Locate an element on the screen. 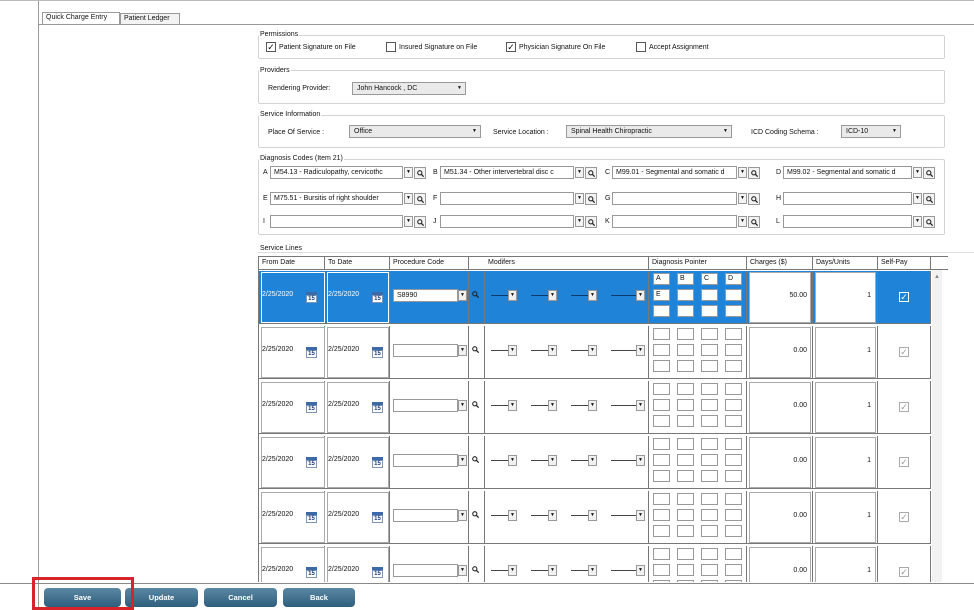 The width and height of the screenshot is (974, 610). diagnosis-code-c-input: M99.01 - Segmental and somatic d is located at coordinates (674, 172).